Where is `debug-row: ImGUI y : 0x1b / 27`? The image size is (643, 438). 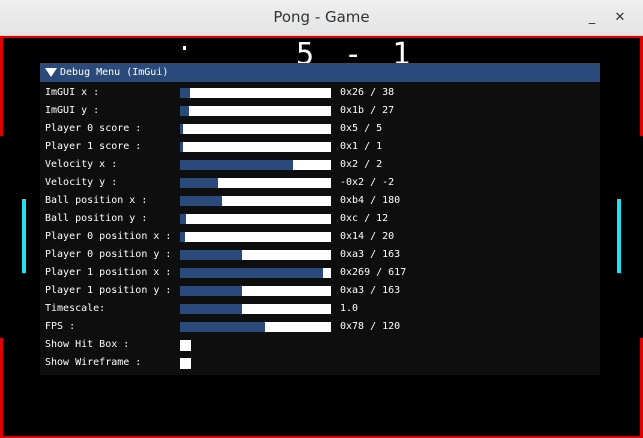
debug-row: ImGUI y : 0x1b / 27 is located at coordinates (320, 111).